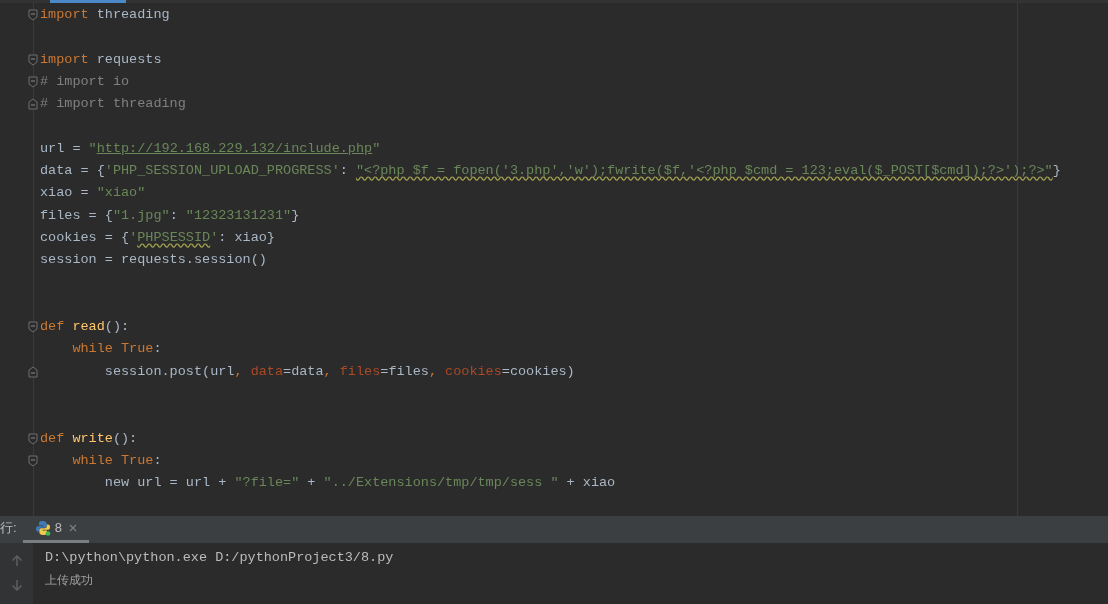 The width and height of the screenshot is (1108, 604). What do you see at coordinates (16, 561) in the screenshot?
I see `arrow-up-icon` at bounding box center [16, 561].